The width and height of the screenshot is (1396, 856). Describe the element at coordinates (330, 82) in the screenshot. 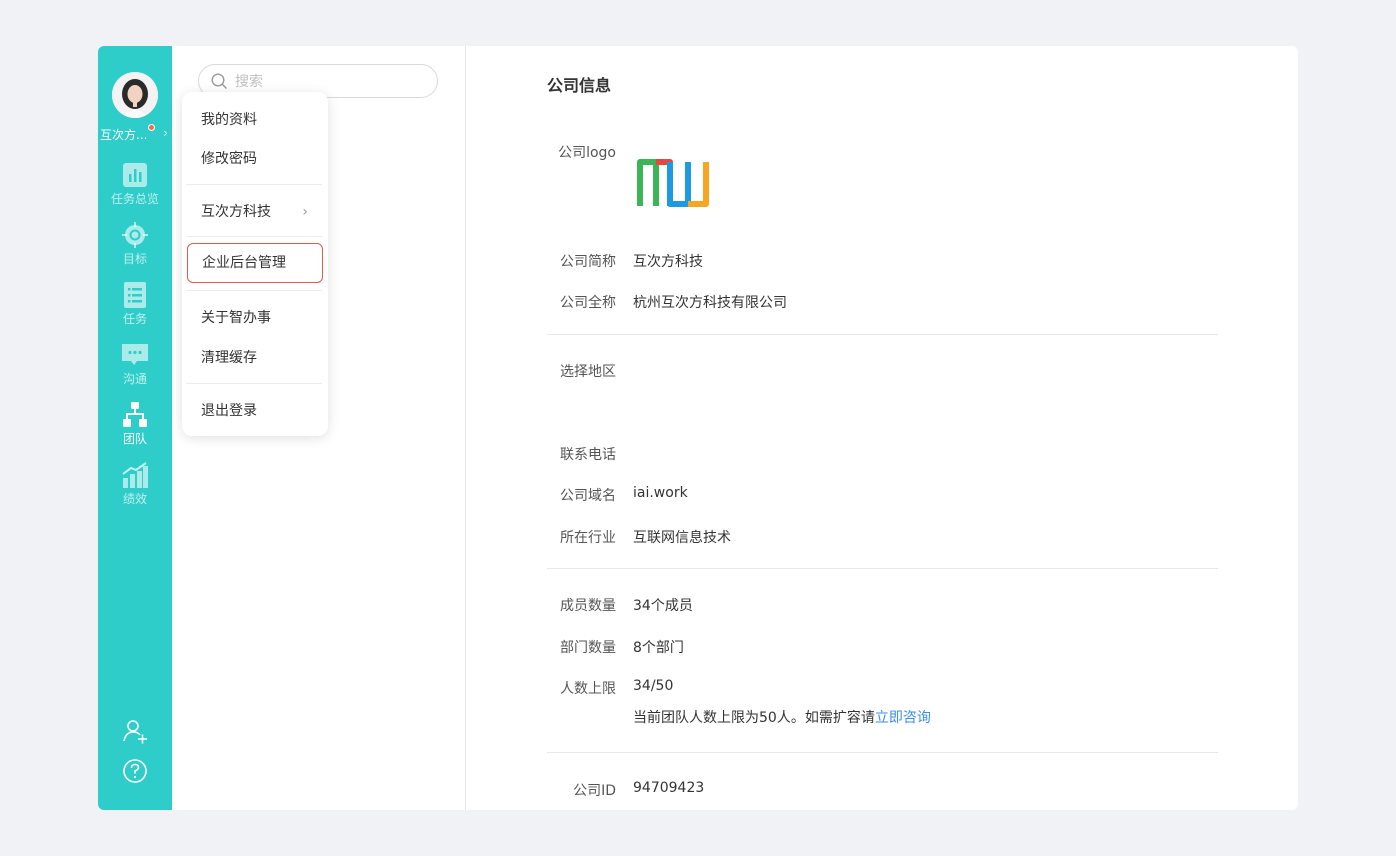

I see `search-input` at that location.